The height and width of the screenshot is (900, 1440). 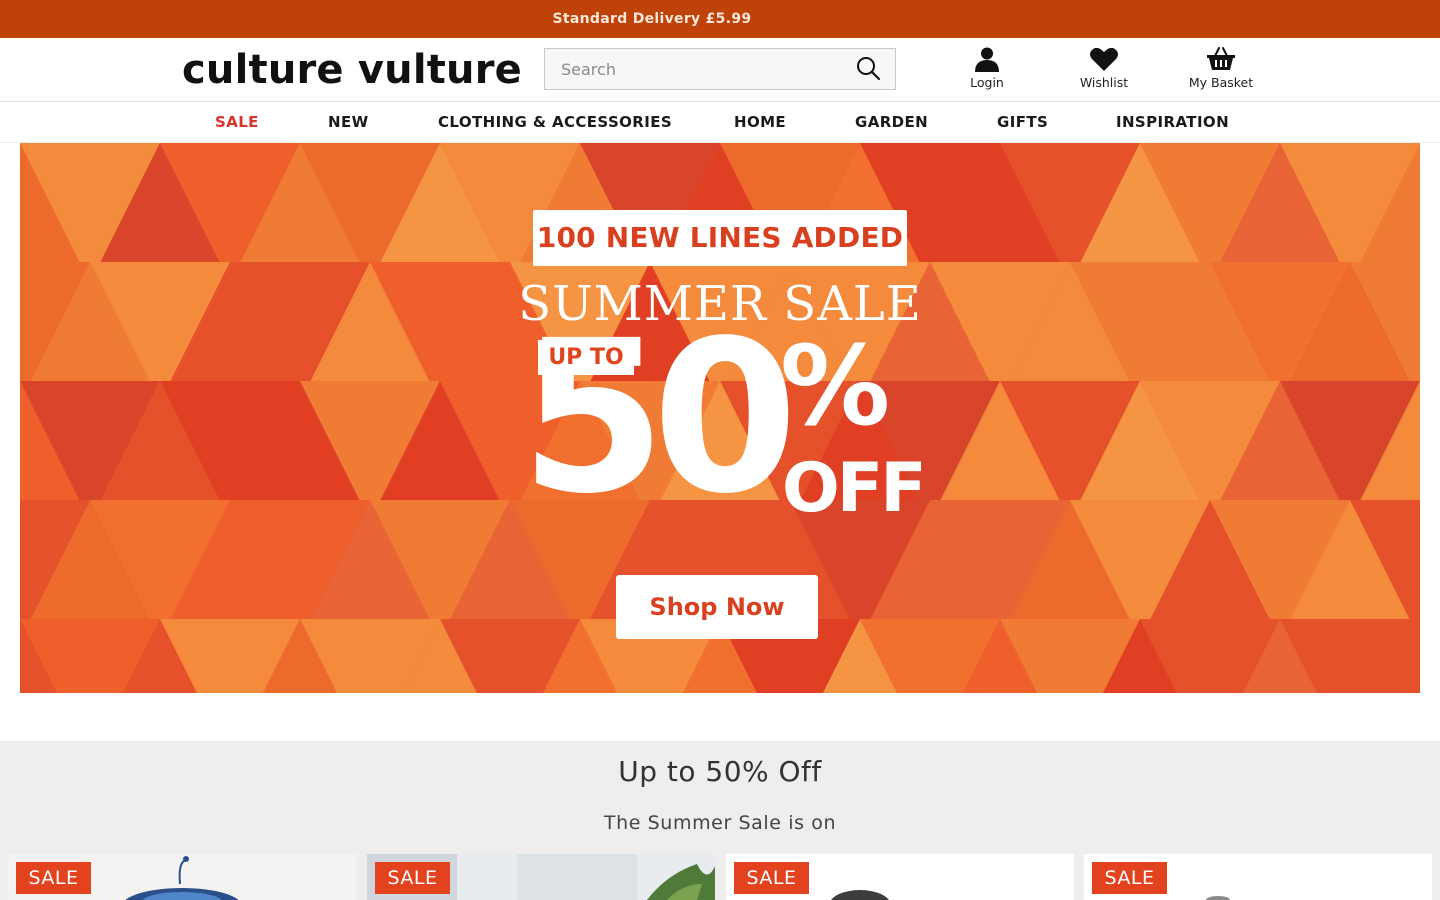 I want to click on login-link: Login, so click(x=987, y=68).